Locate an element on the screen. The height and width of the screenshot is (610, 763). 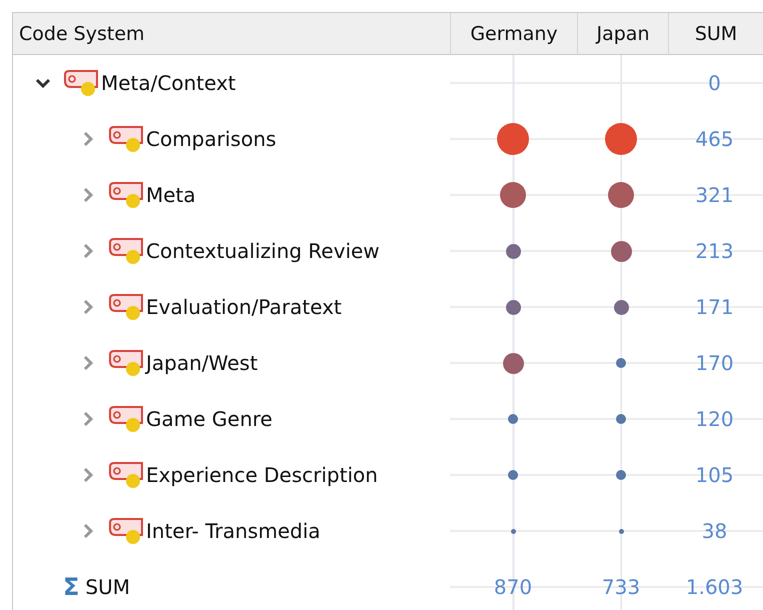
sum-value: 0 is located at coordinates (714, 83).